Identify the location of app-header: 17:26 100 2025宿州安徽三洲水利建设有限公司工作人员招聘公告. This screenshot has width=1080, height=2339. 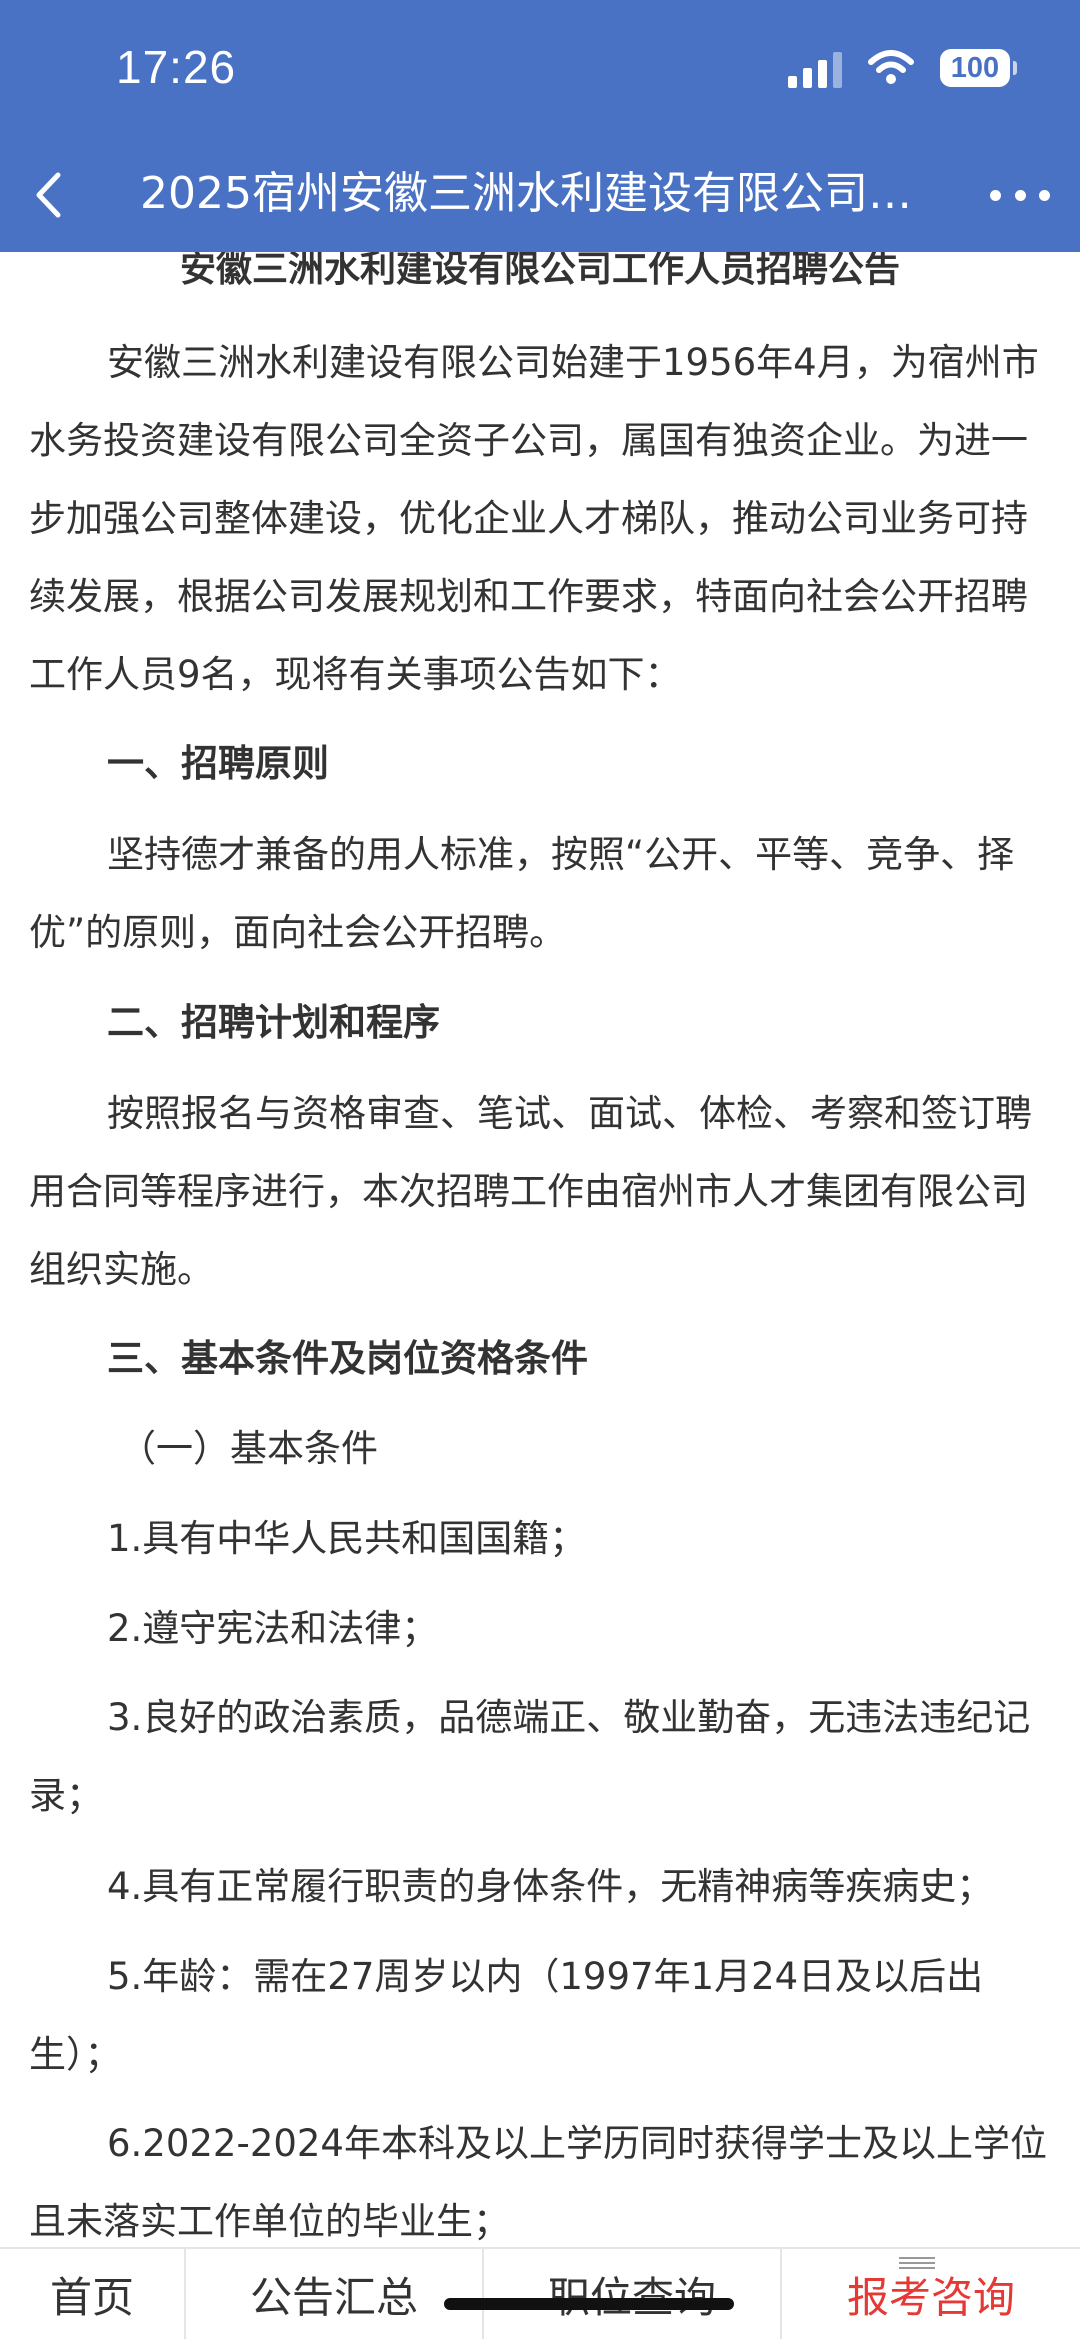
(540, 126).